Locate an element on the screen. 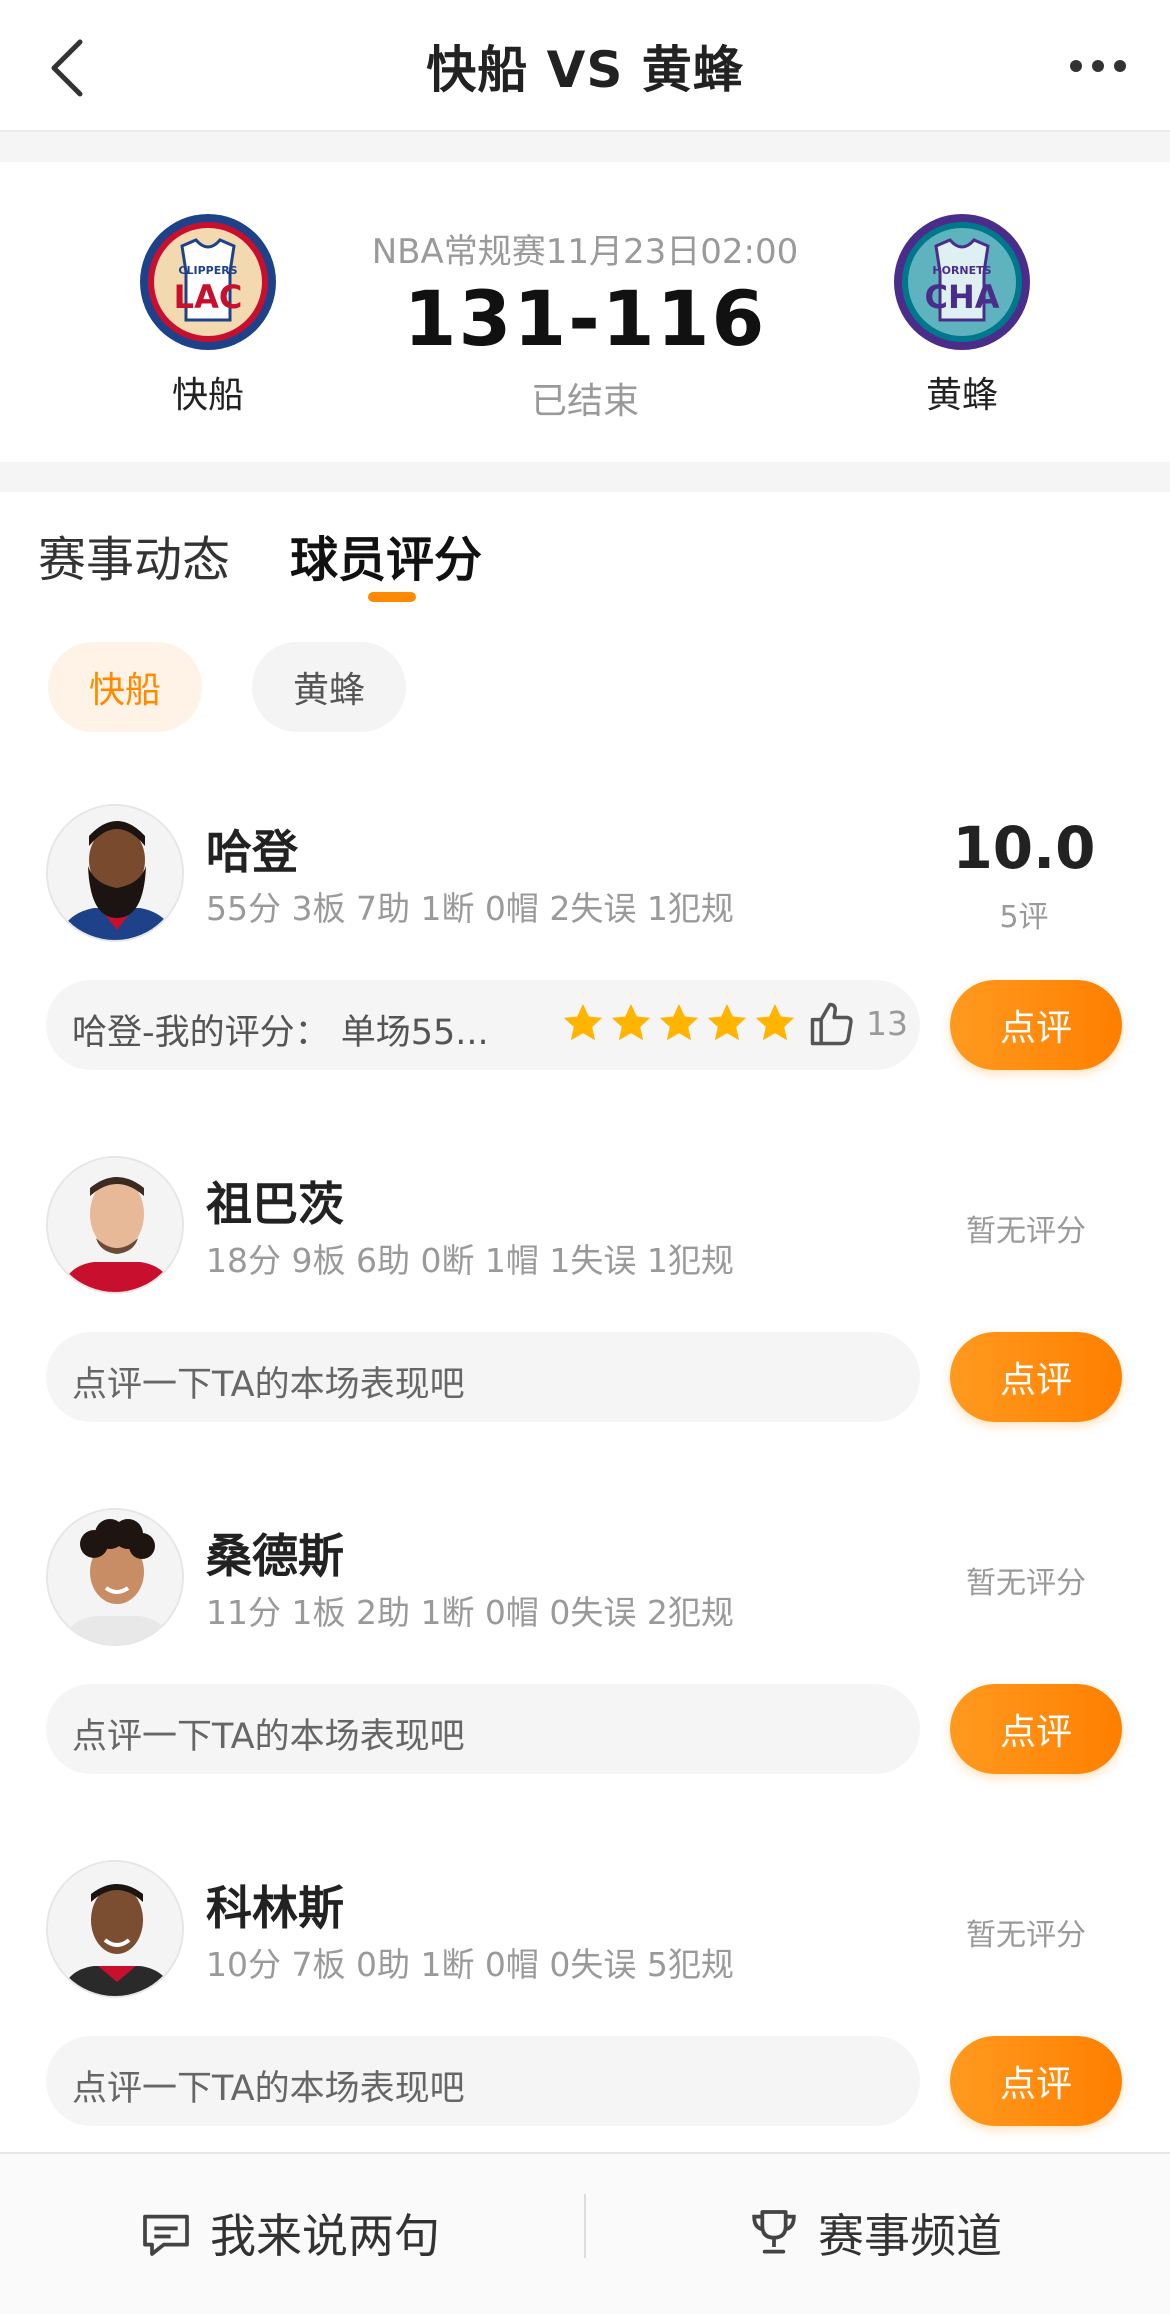 Image resolution: width=1170 pixels, height=2314 pixels. hornets-logo-icon: HORNETS CHA is located at coordinates (962, 282).